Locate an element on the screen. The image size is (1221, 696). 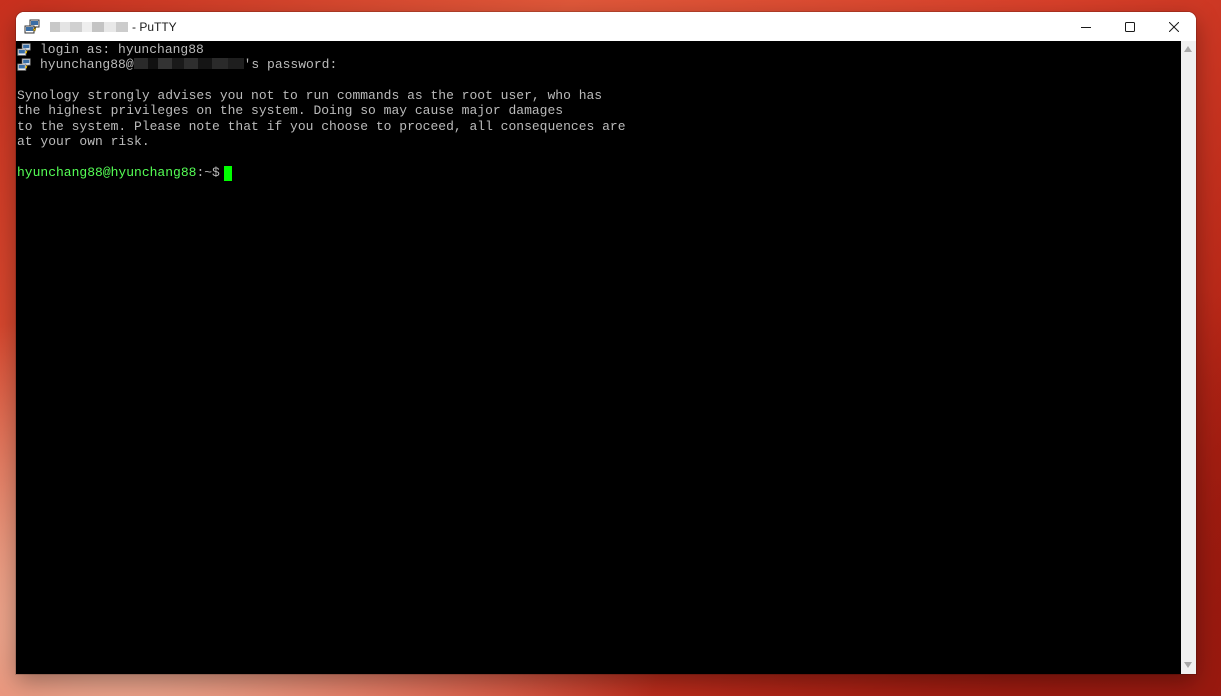
prompt-path: :~$ is located at coordinates (212, 172).